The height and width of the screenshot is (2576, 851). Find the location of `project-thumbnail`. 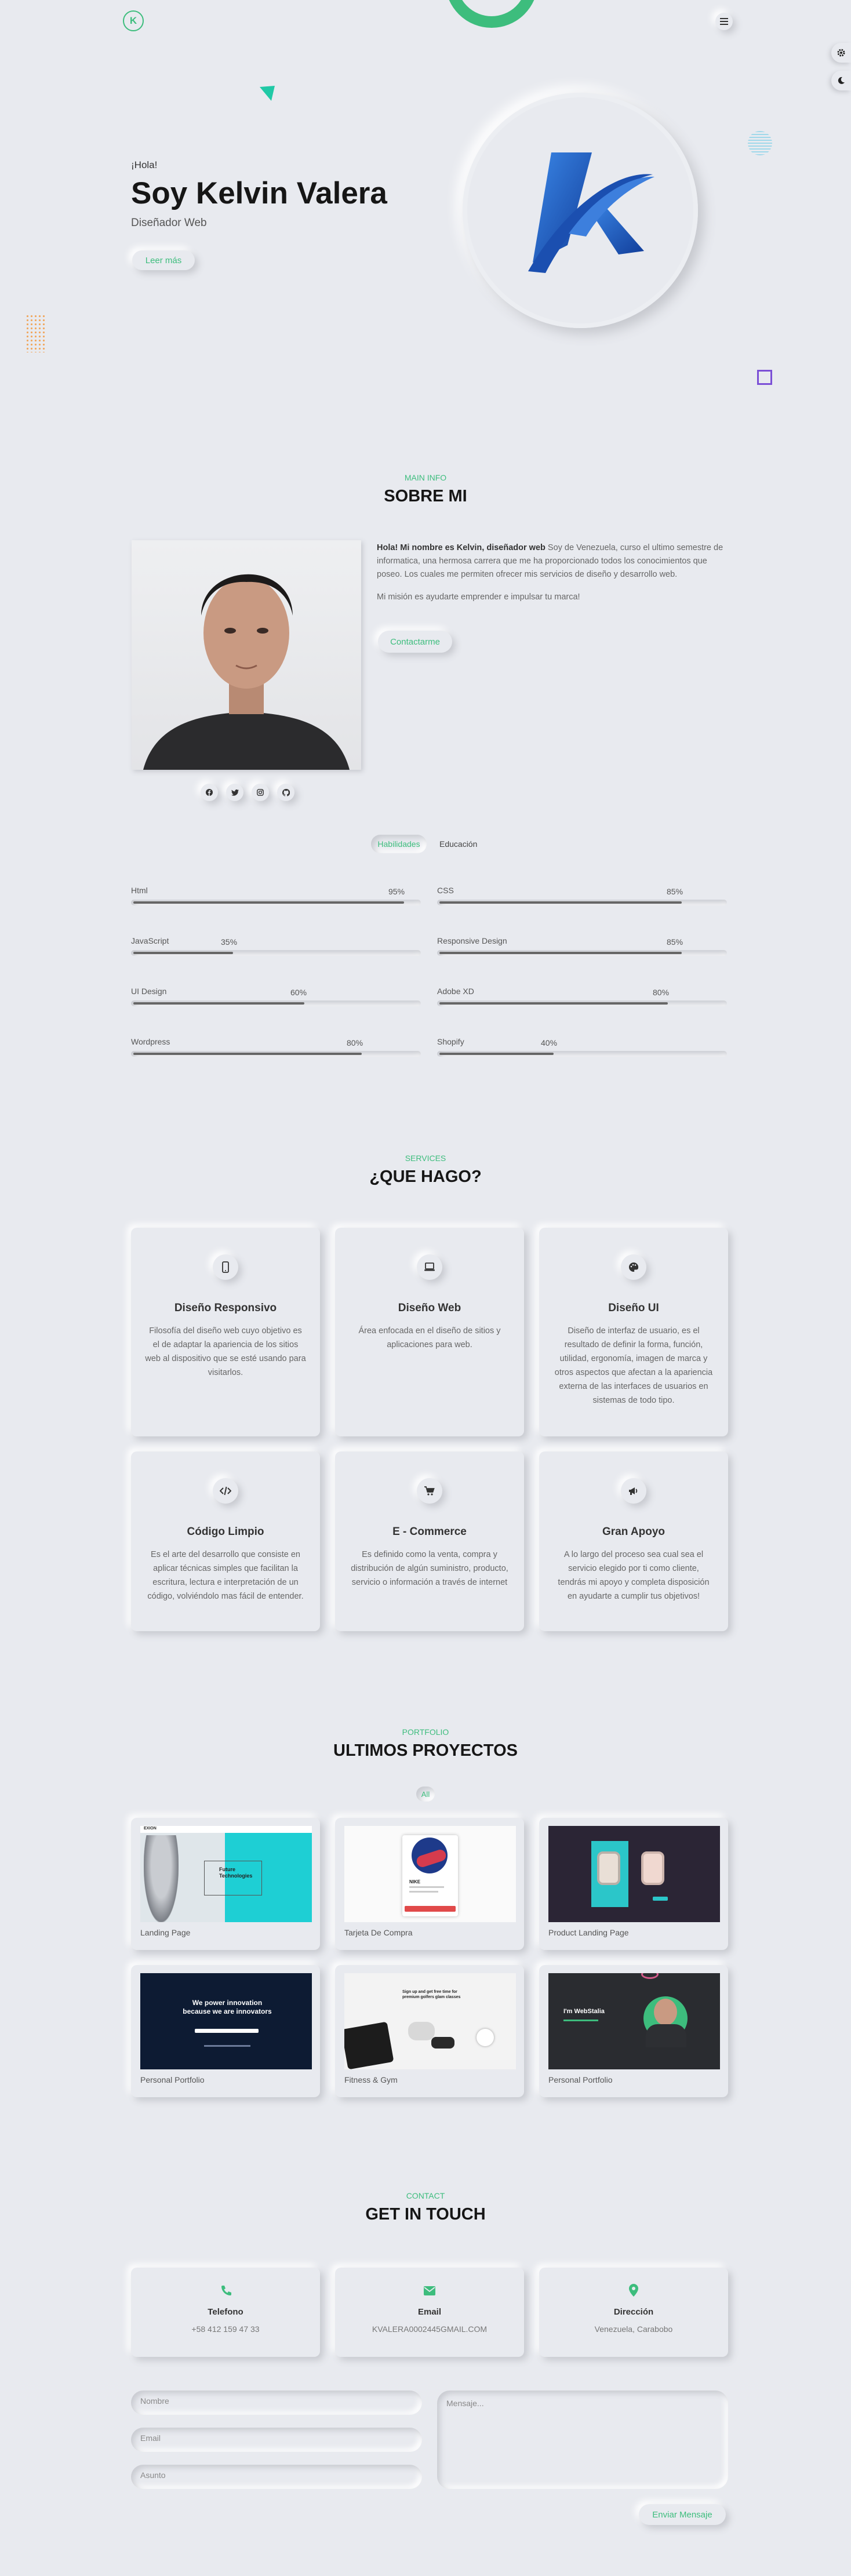

project-thumbnail is located at coordinates (634, 1874).